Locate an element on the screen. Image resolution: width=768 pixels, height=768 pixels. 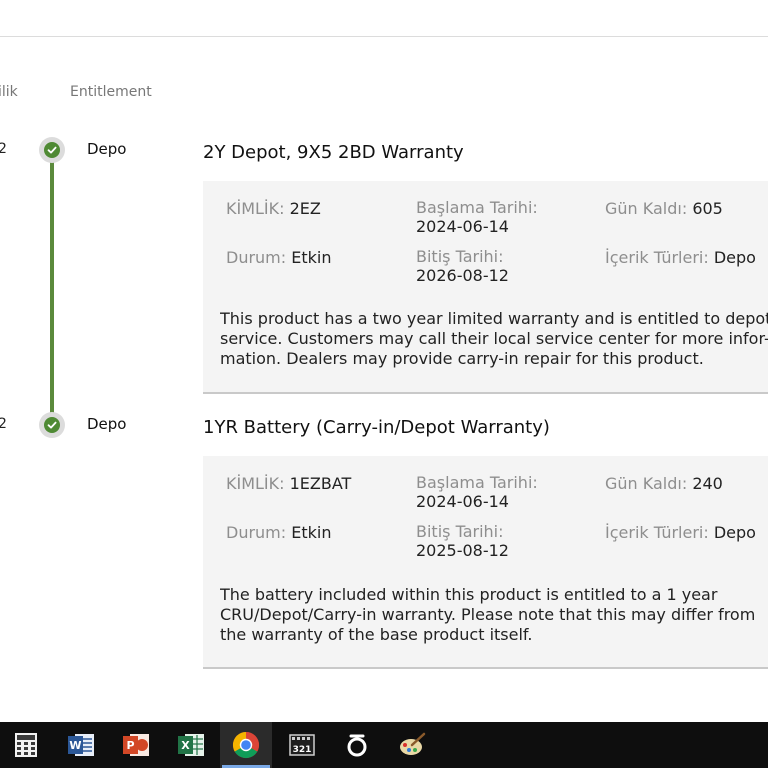
days-left-field: Gün Kaldı: 605 is located at coordinates (664, 208).